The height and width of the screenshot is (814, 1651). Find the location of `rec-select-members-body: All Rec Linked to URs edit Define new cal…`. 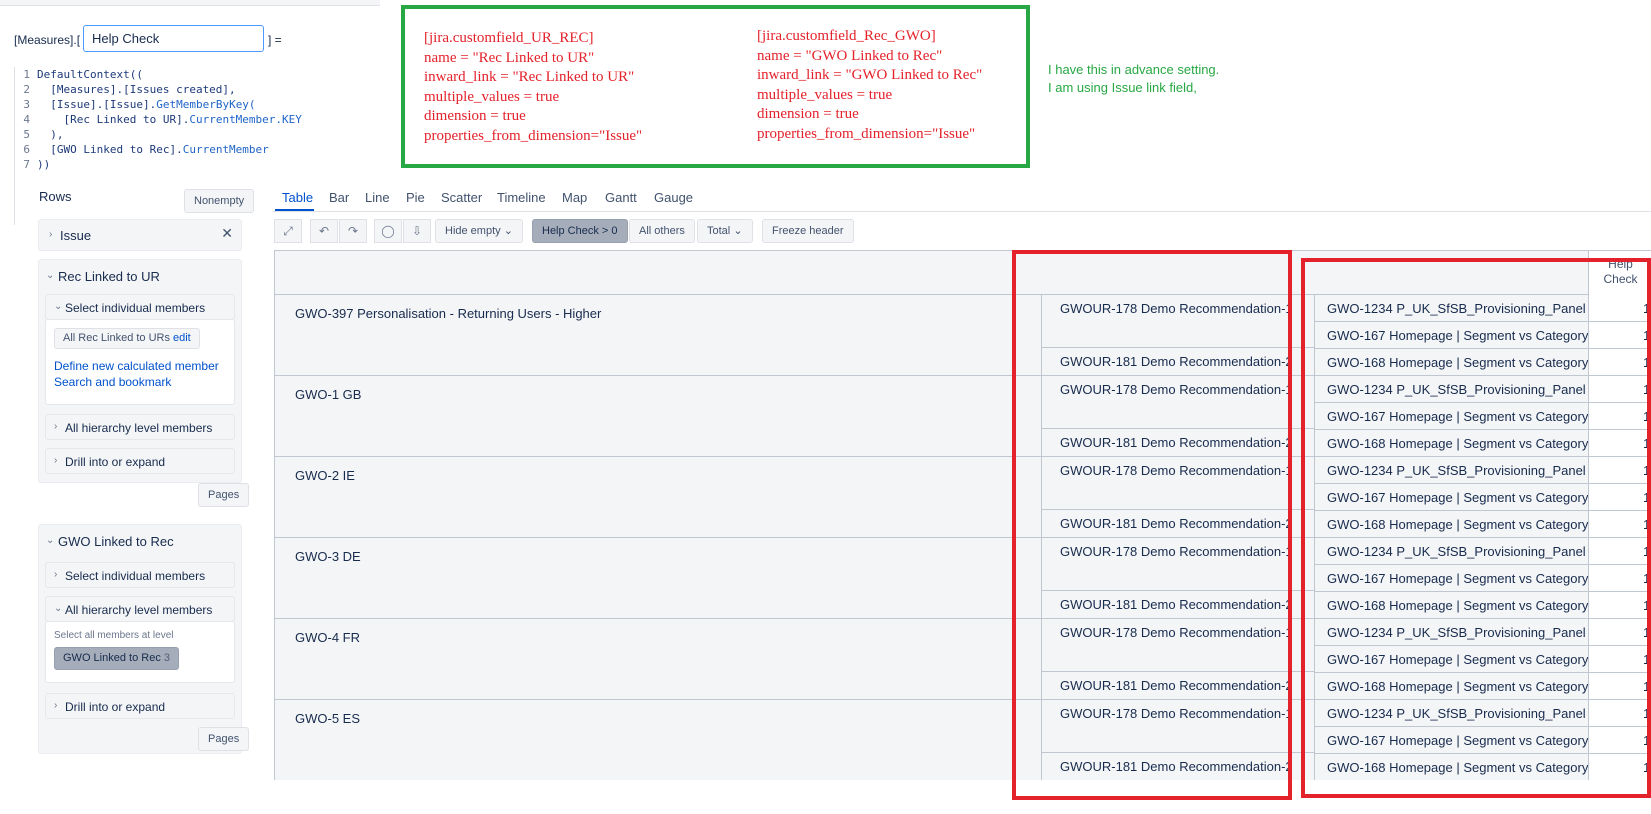

rec-select-members-body: All Rec Linked to URs edit Define new cal… is located at coordinates (140, 362).